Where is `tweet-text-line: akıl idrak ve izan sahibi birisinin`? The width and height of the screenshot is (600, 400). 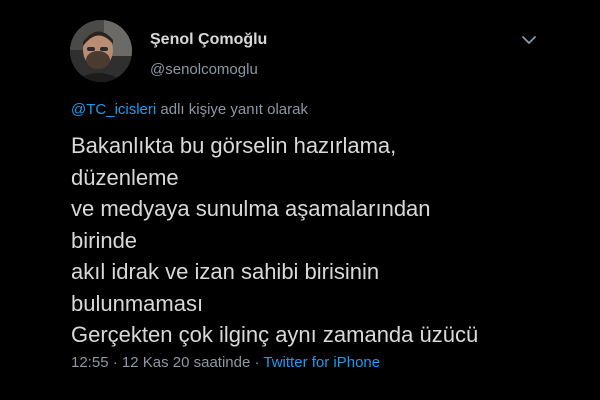 tweet-text-line: akıl idrak ve izan sahibi birisinin is located at coordinates (225, 271).